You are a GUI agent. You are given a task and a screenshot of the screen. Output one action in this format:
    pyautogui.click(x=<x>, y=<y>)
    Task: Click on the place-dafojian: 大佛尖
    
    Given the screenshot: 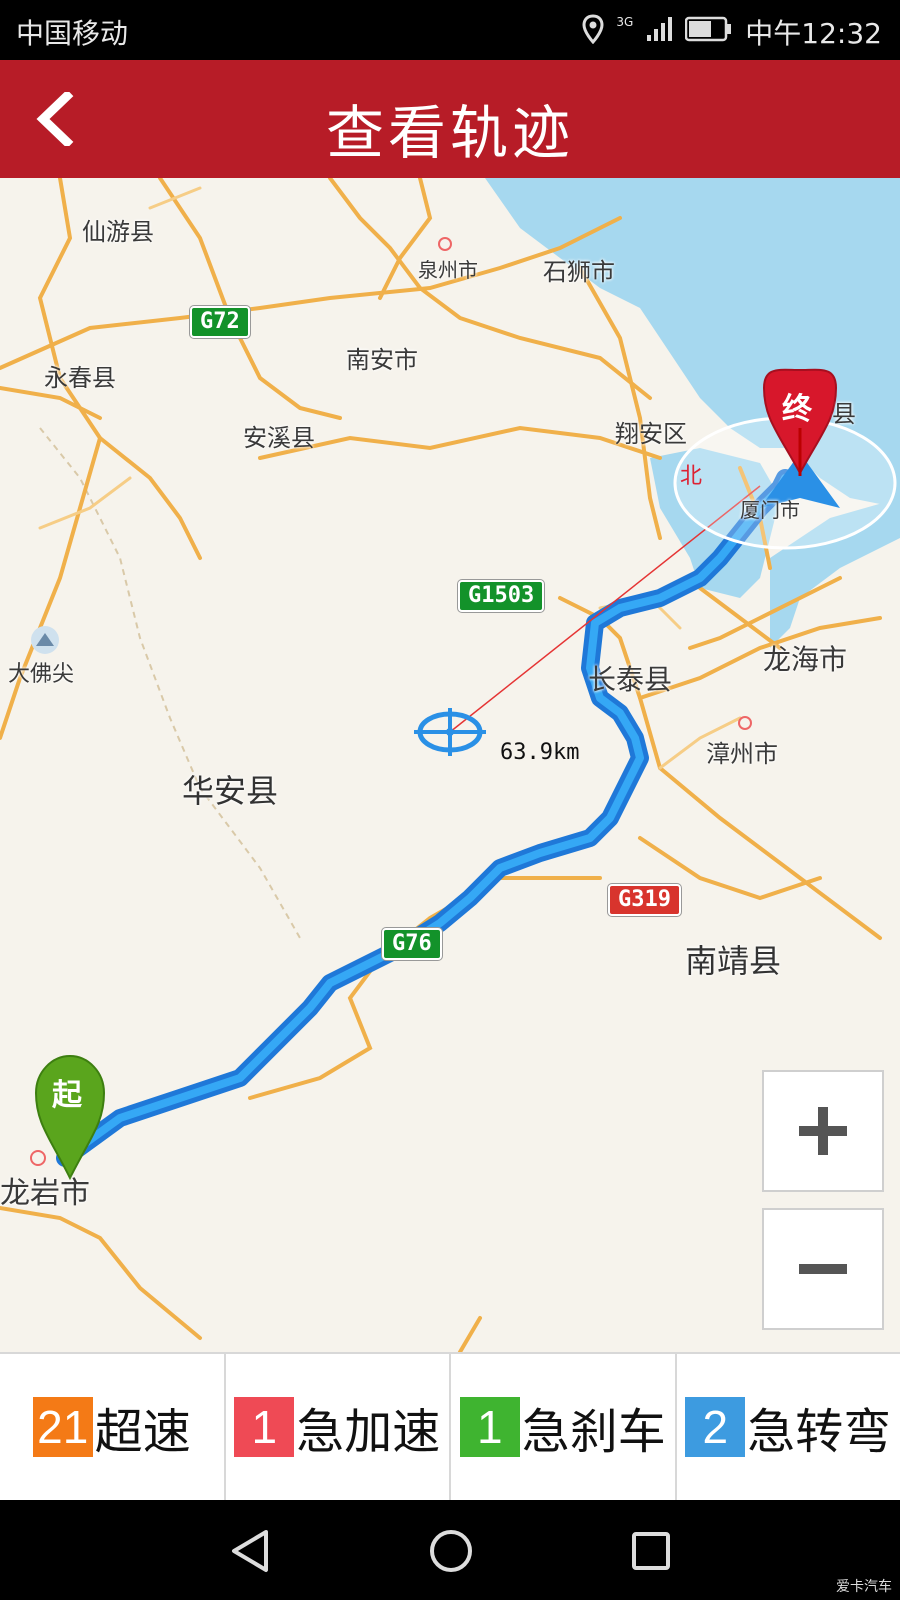 What is the action you would take?
    pyautogui.click(x=41, y=674)
    